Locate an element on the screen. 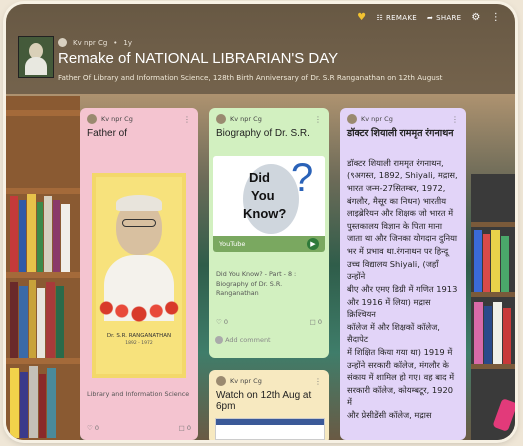 The image size is (523, 446). bookshelf-left is located at coordinates (43, 268).